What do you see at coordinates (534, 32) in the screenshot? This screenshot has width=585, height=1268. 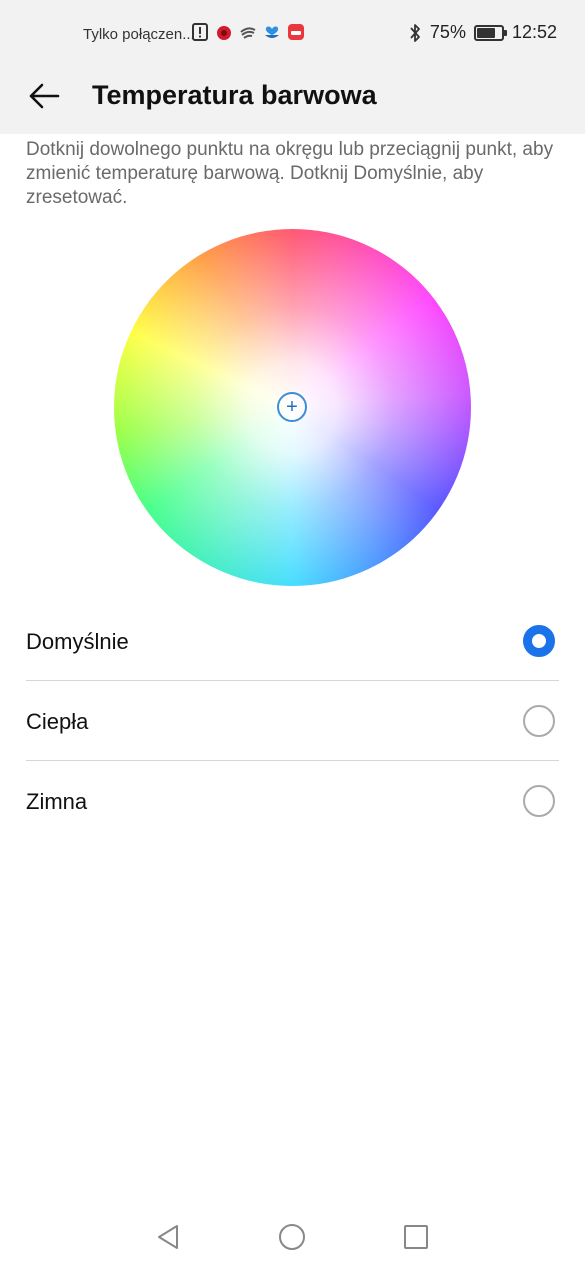 I see `clock: 12:52` at bounding box center [534, 32].